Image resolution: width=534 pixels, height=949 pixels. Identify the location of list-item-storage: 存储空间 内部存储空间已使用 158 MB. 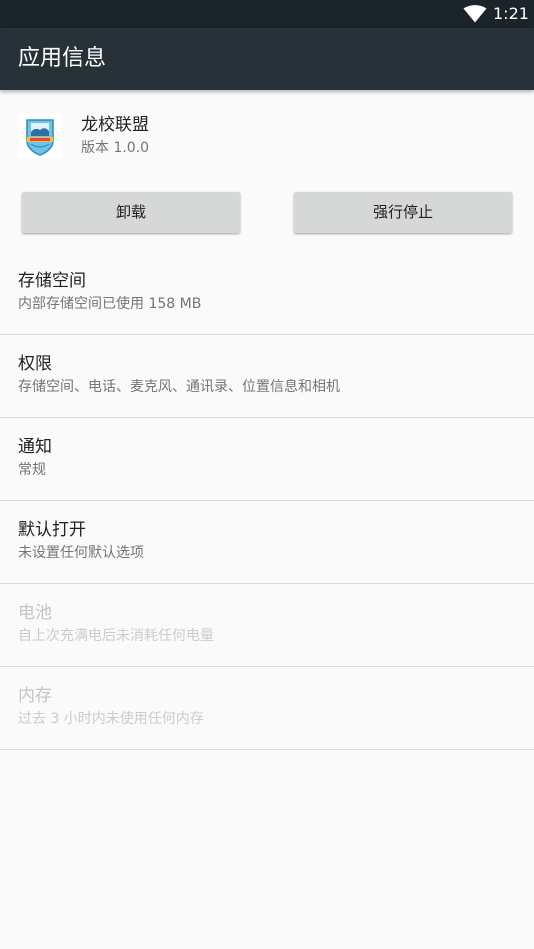
(267, 293).